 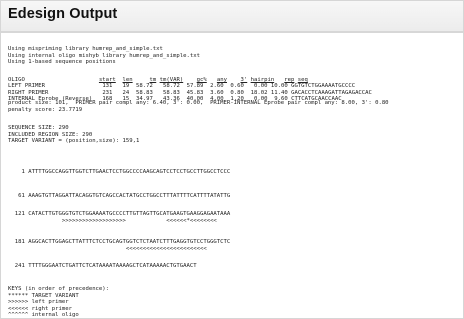 What do you see at coordinates (112, 220) in the screenshot?
I see `primer-marker-line: >>>>>>>>>>>>>>>>>>> <<<<<<*<<<<<<<<` at bounding box center [112, 220].